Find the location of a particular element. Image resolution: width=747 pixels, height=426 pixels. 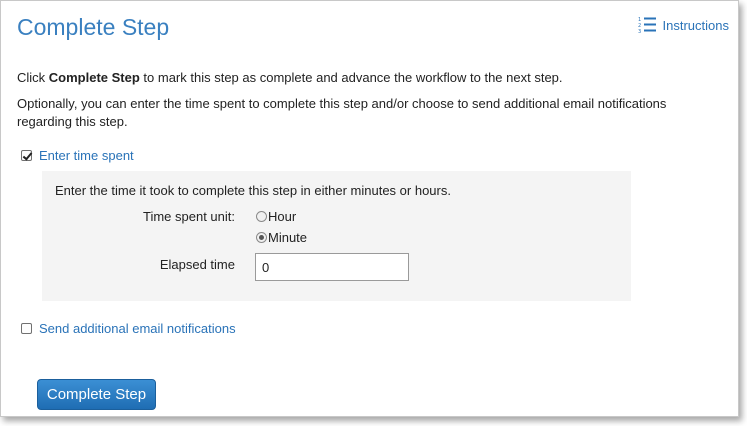

complete-step-emphasis: Complete Step is located at coordinates (94, 77).